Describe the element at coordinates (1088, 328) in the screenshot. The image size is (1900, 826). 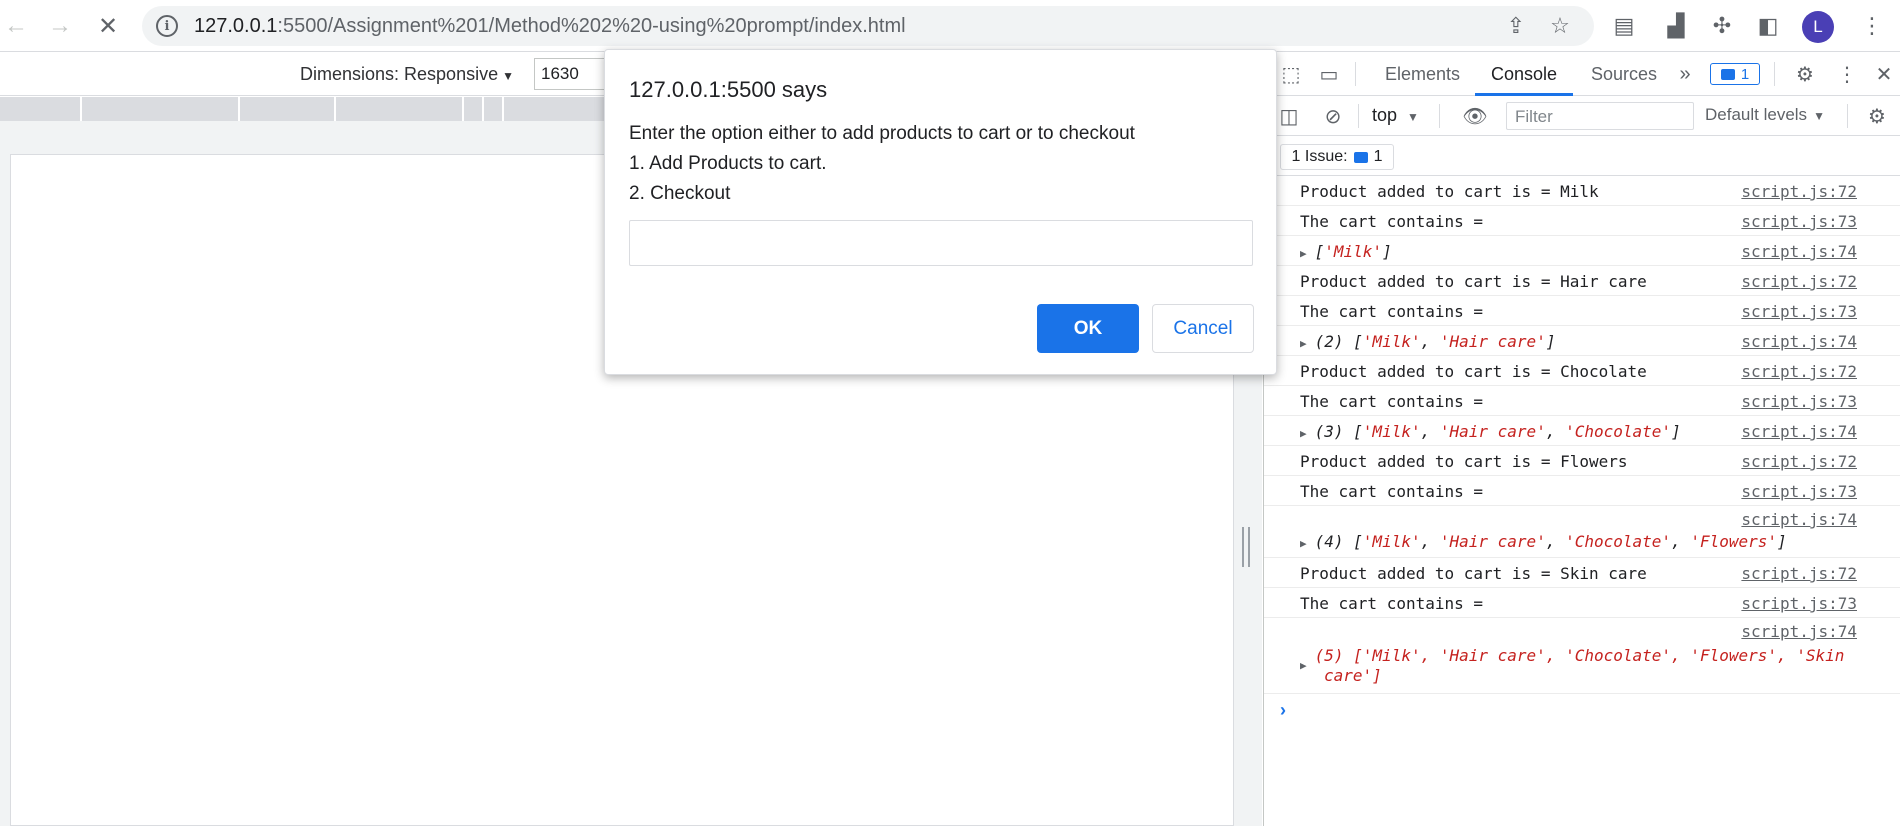
I see `ok-button: OK` at that location.